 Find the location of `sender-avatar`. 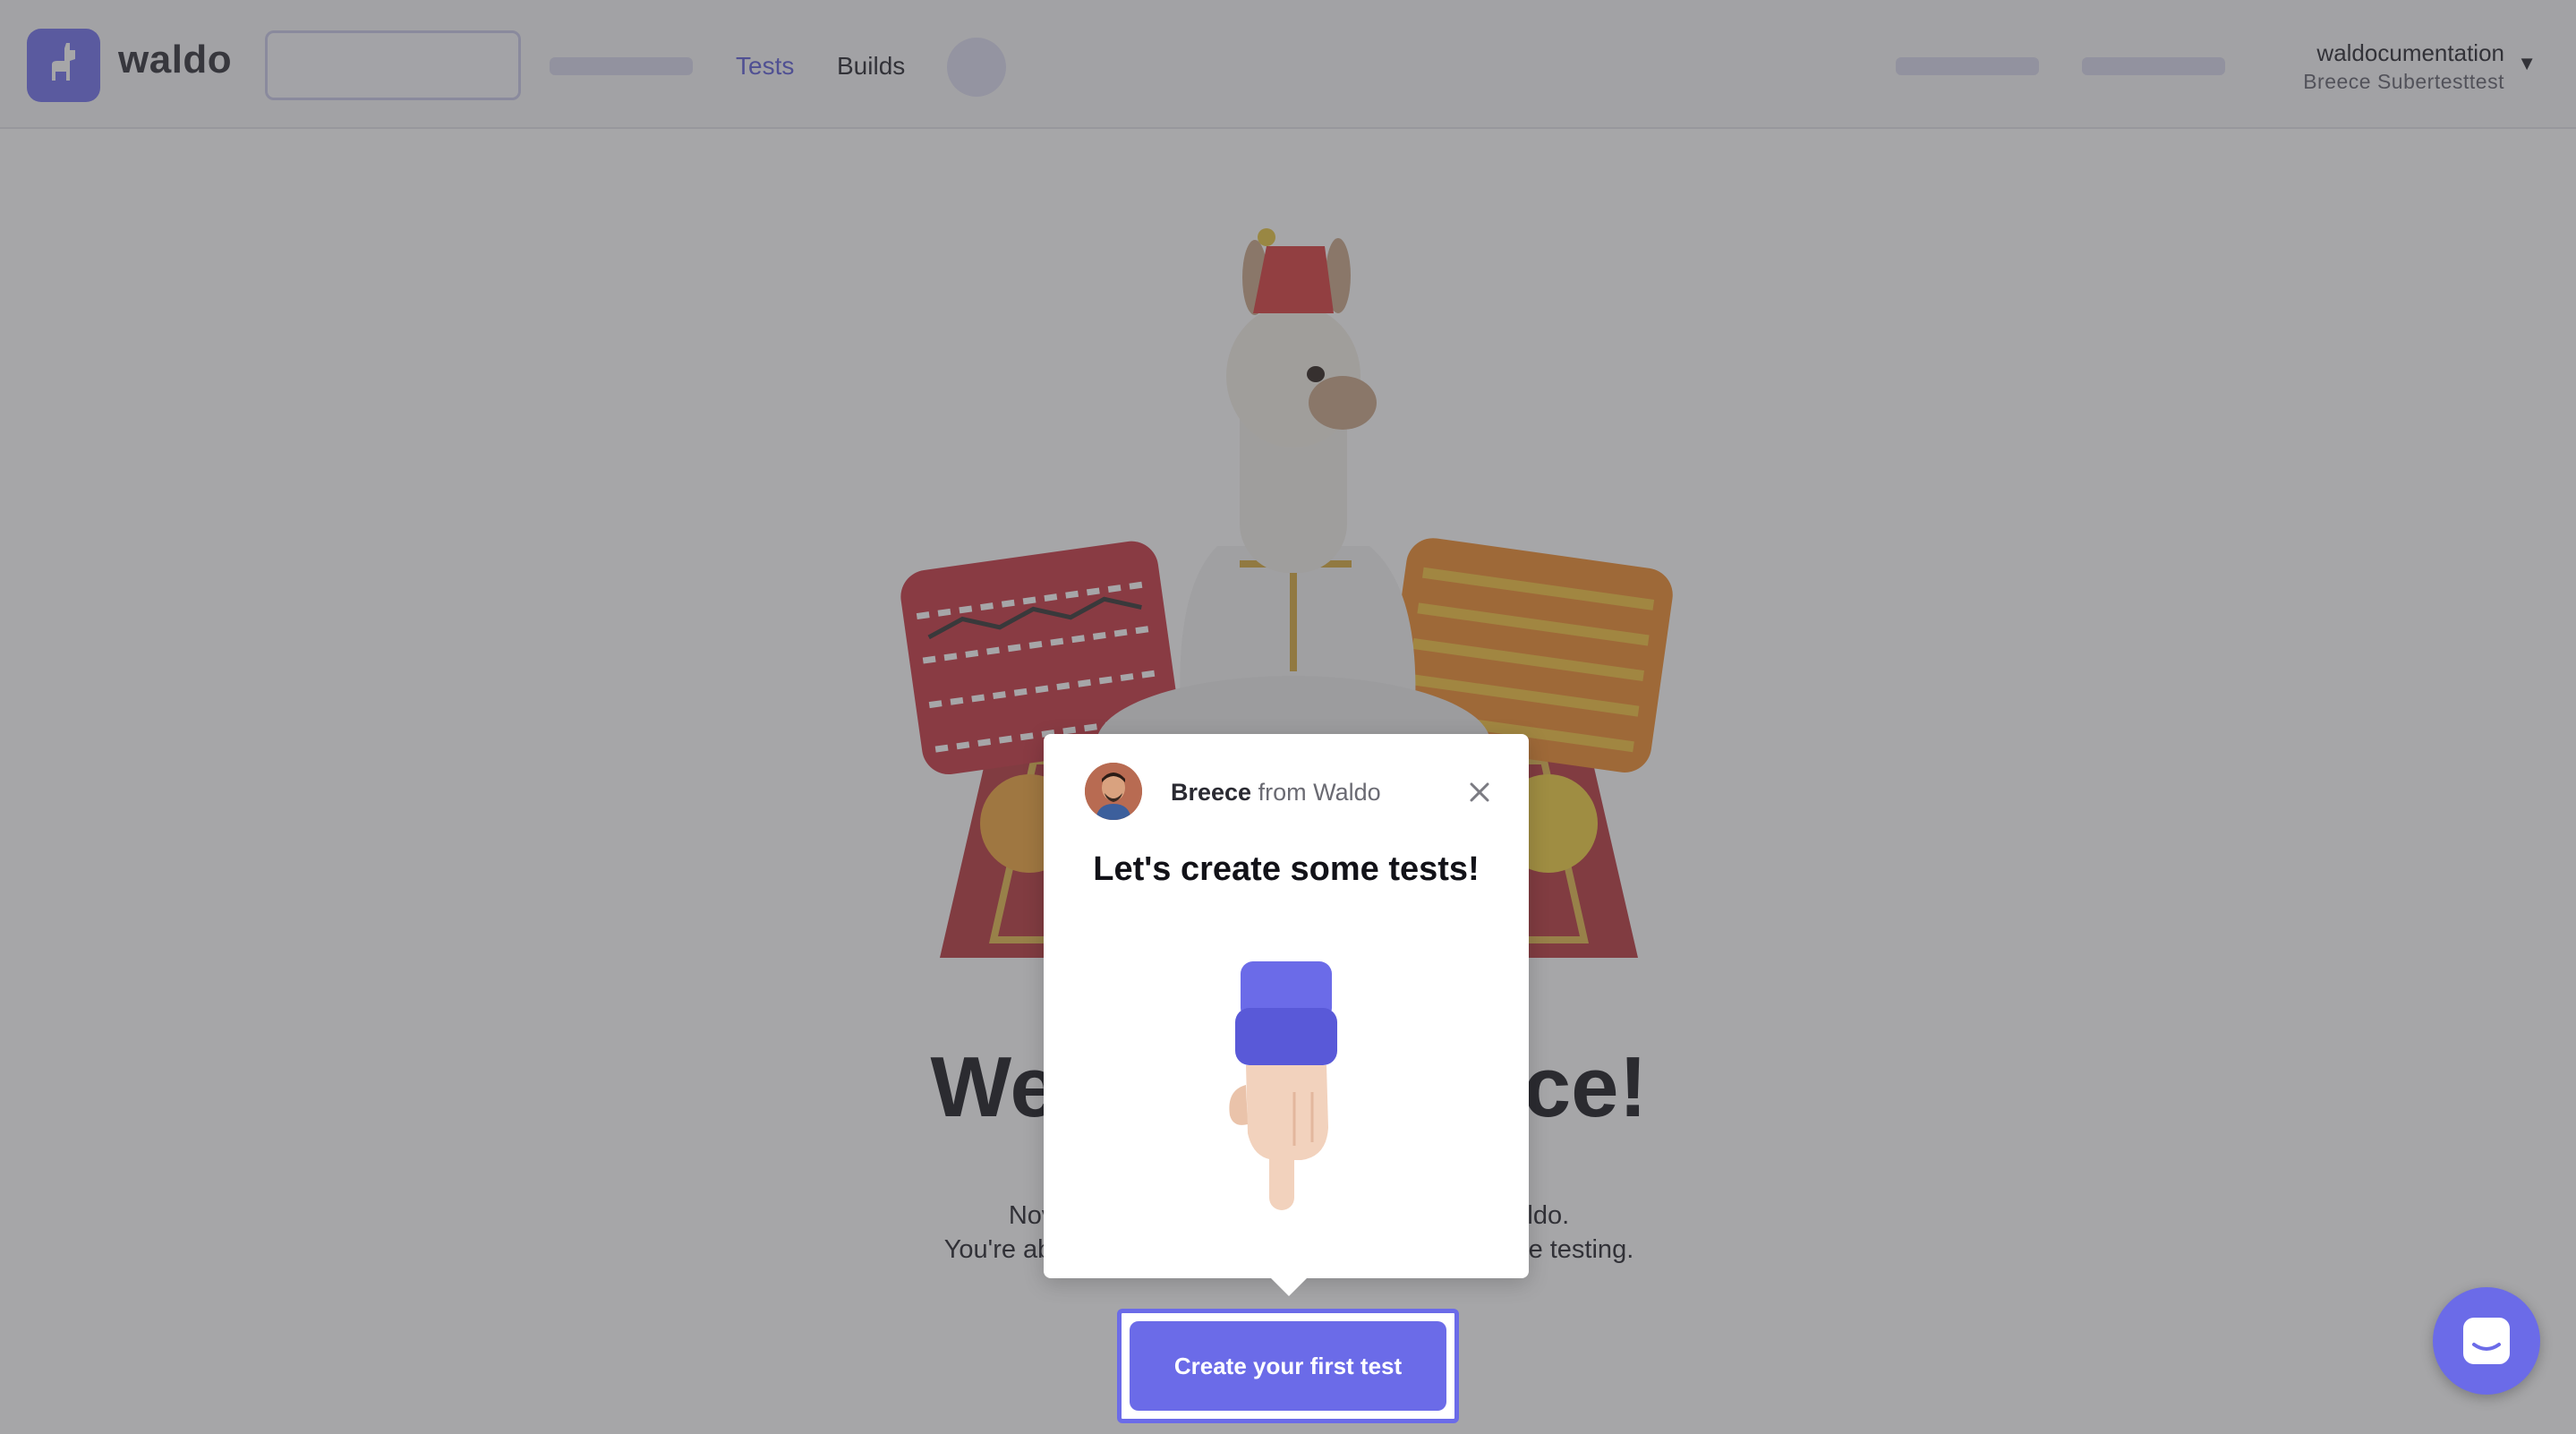

sender-avatar is located at coordinates (1113, 791).